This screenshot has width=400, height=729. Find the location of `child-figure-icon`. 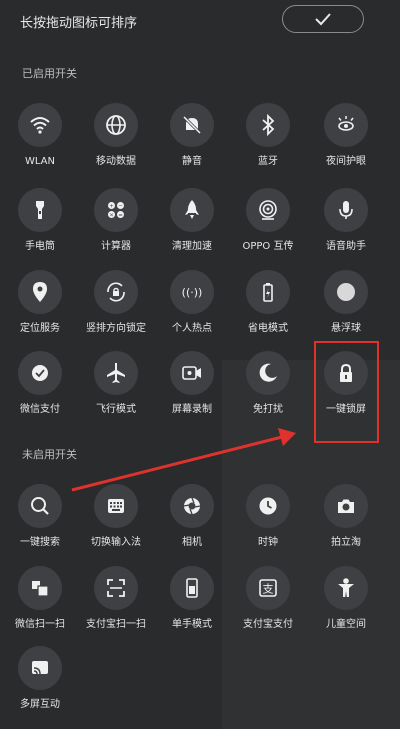

child-figure-icon is located at coordinates (346, 587).